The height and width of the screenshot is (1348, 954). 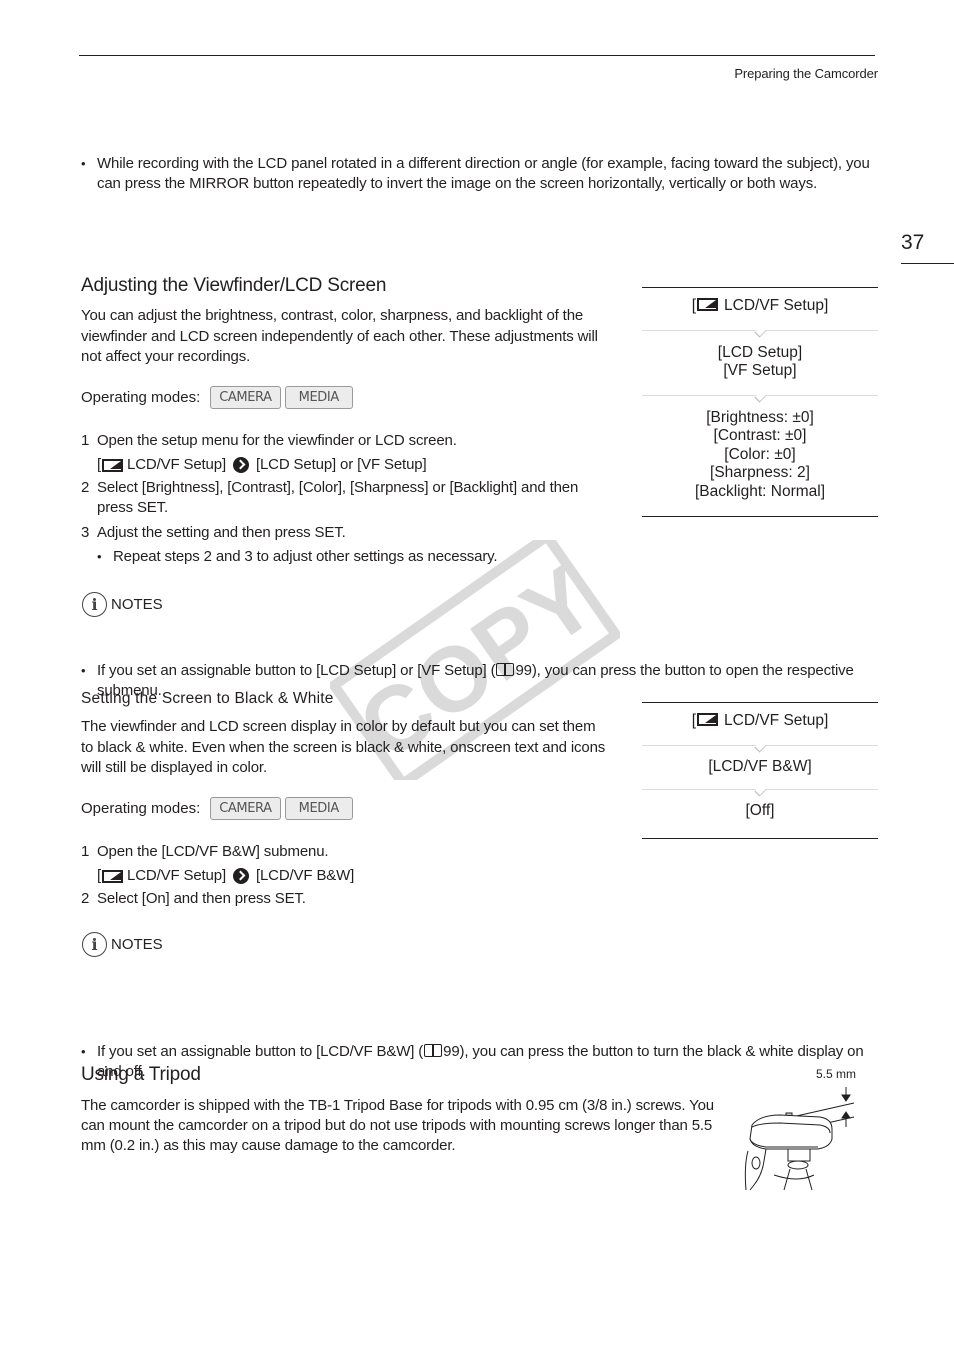 What do you see at coordinates (760, 362) in the screenshot?
I see `menu-row-setup-options: [LCD Setup] [VF Setup]` at bounding box center [760, 362].